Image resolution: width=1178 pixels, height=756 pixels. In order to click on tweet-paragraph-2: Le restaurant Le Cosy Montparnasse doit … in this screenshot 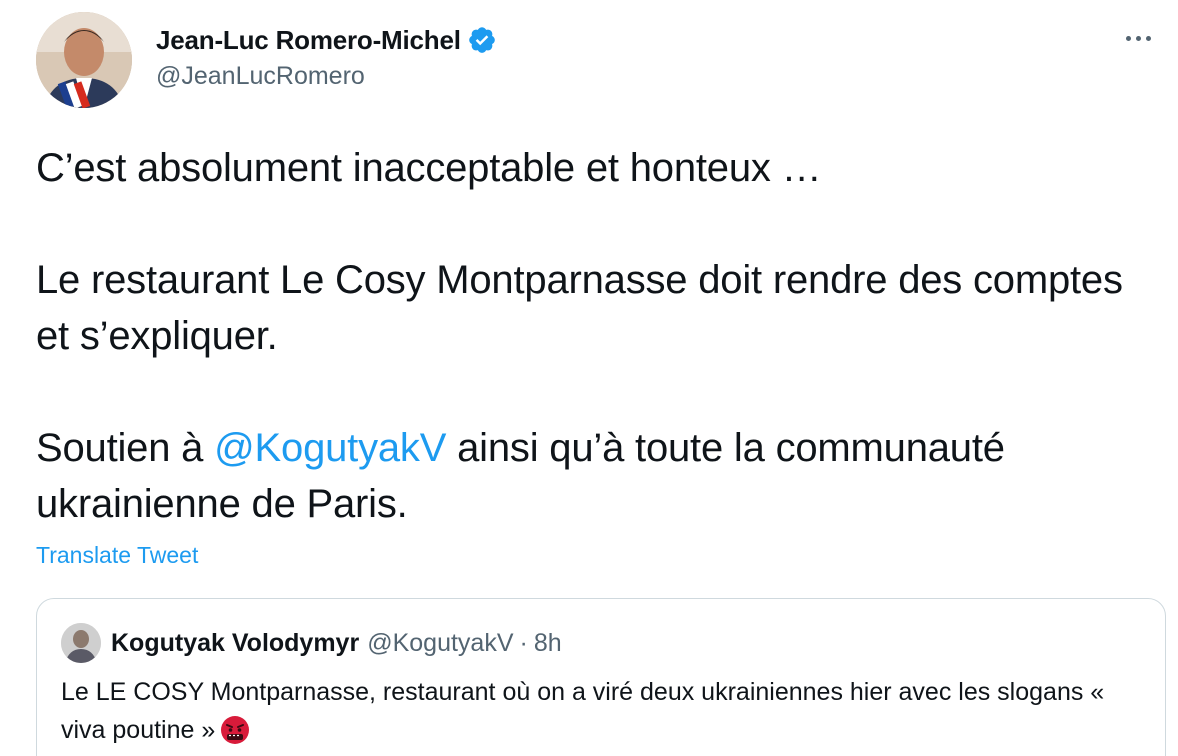, I will do `click(579, 308)`.